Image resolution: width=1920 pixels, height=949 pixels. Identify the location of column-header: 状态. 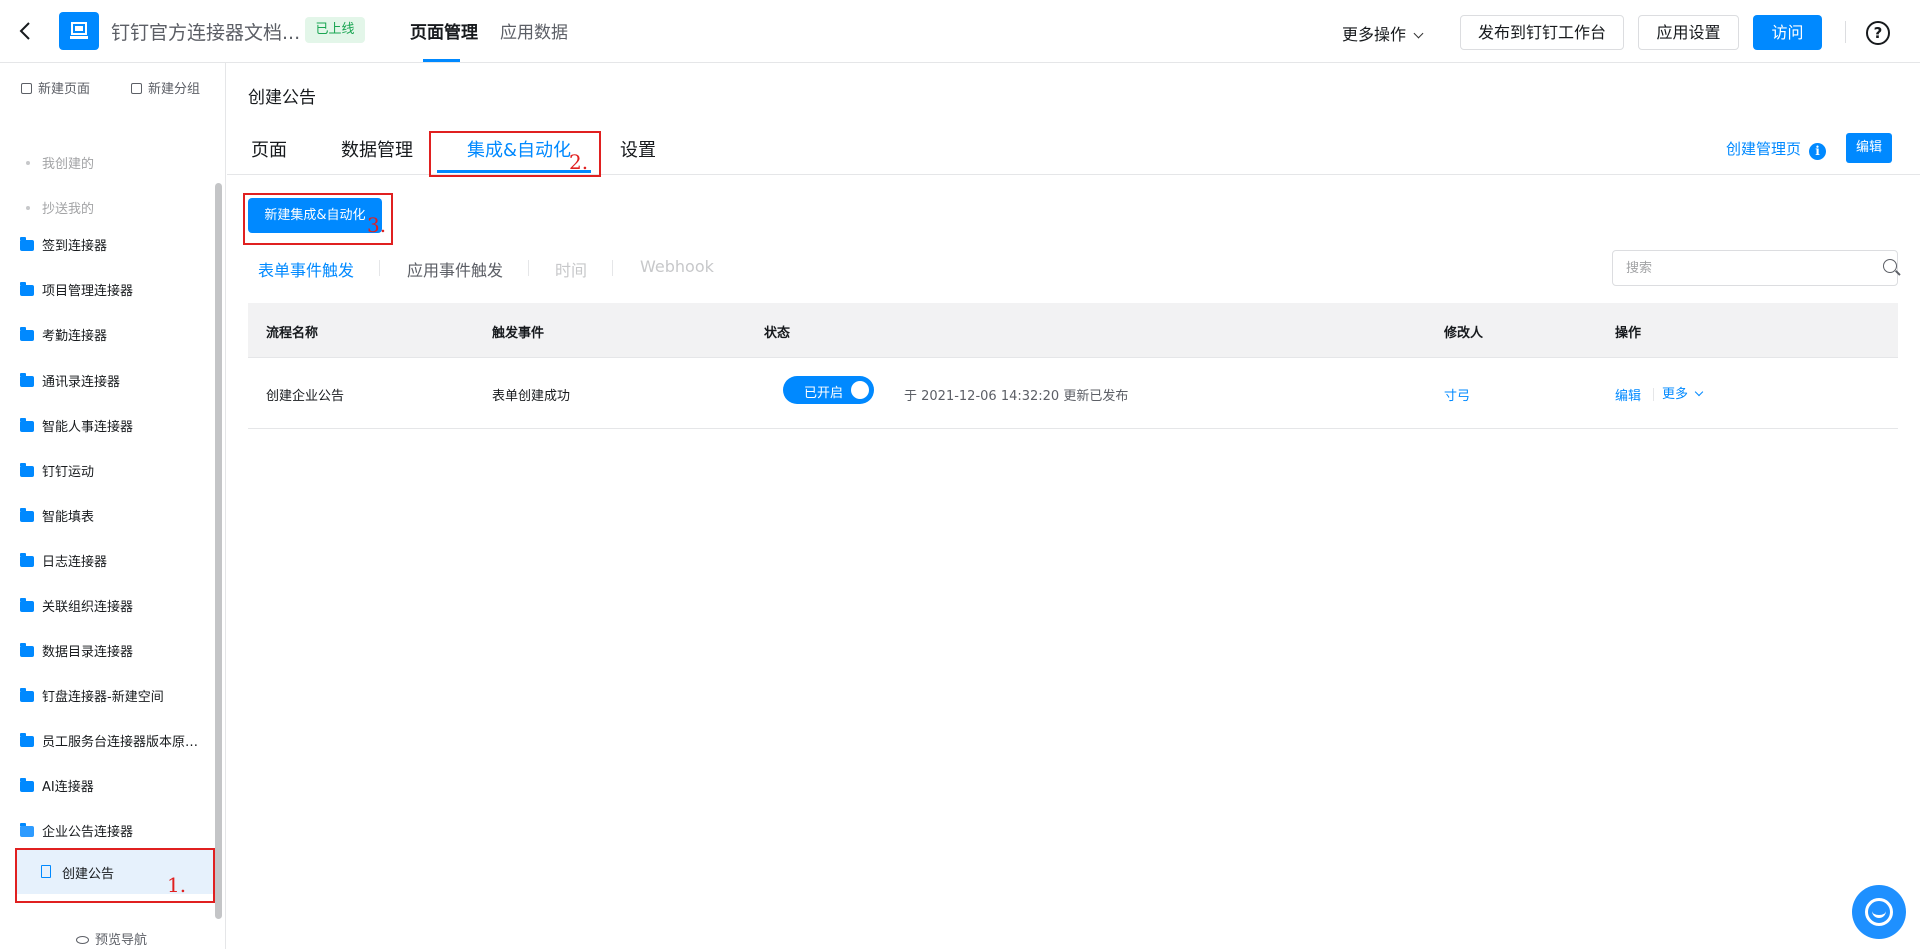
(777, 333).